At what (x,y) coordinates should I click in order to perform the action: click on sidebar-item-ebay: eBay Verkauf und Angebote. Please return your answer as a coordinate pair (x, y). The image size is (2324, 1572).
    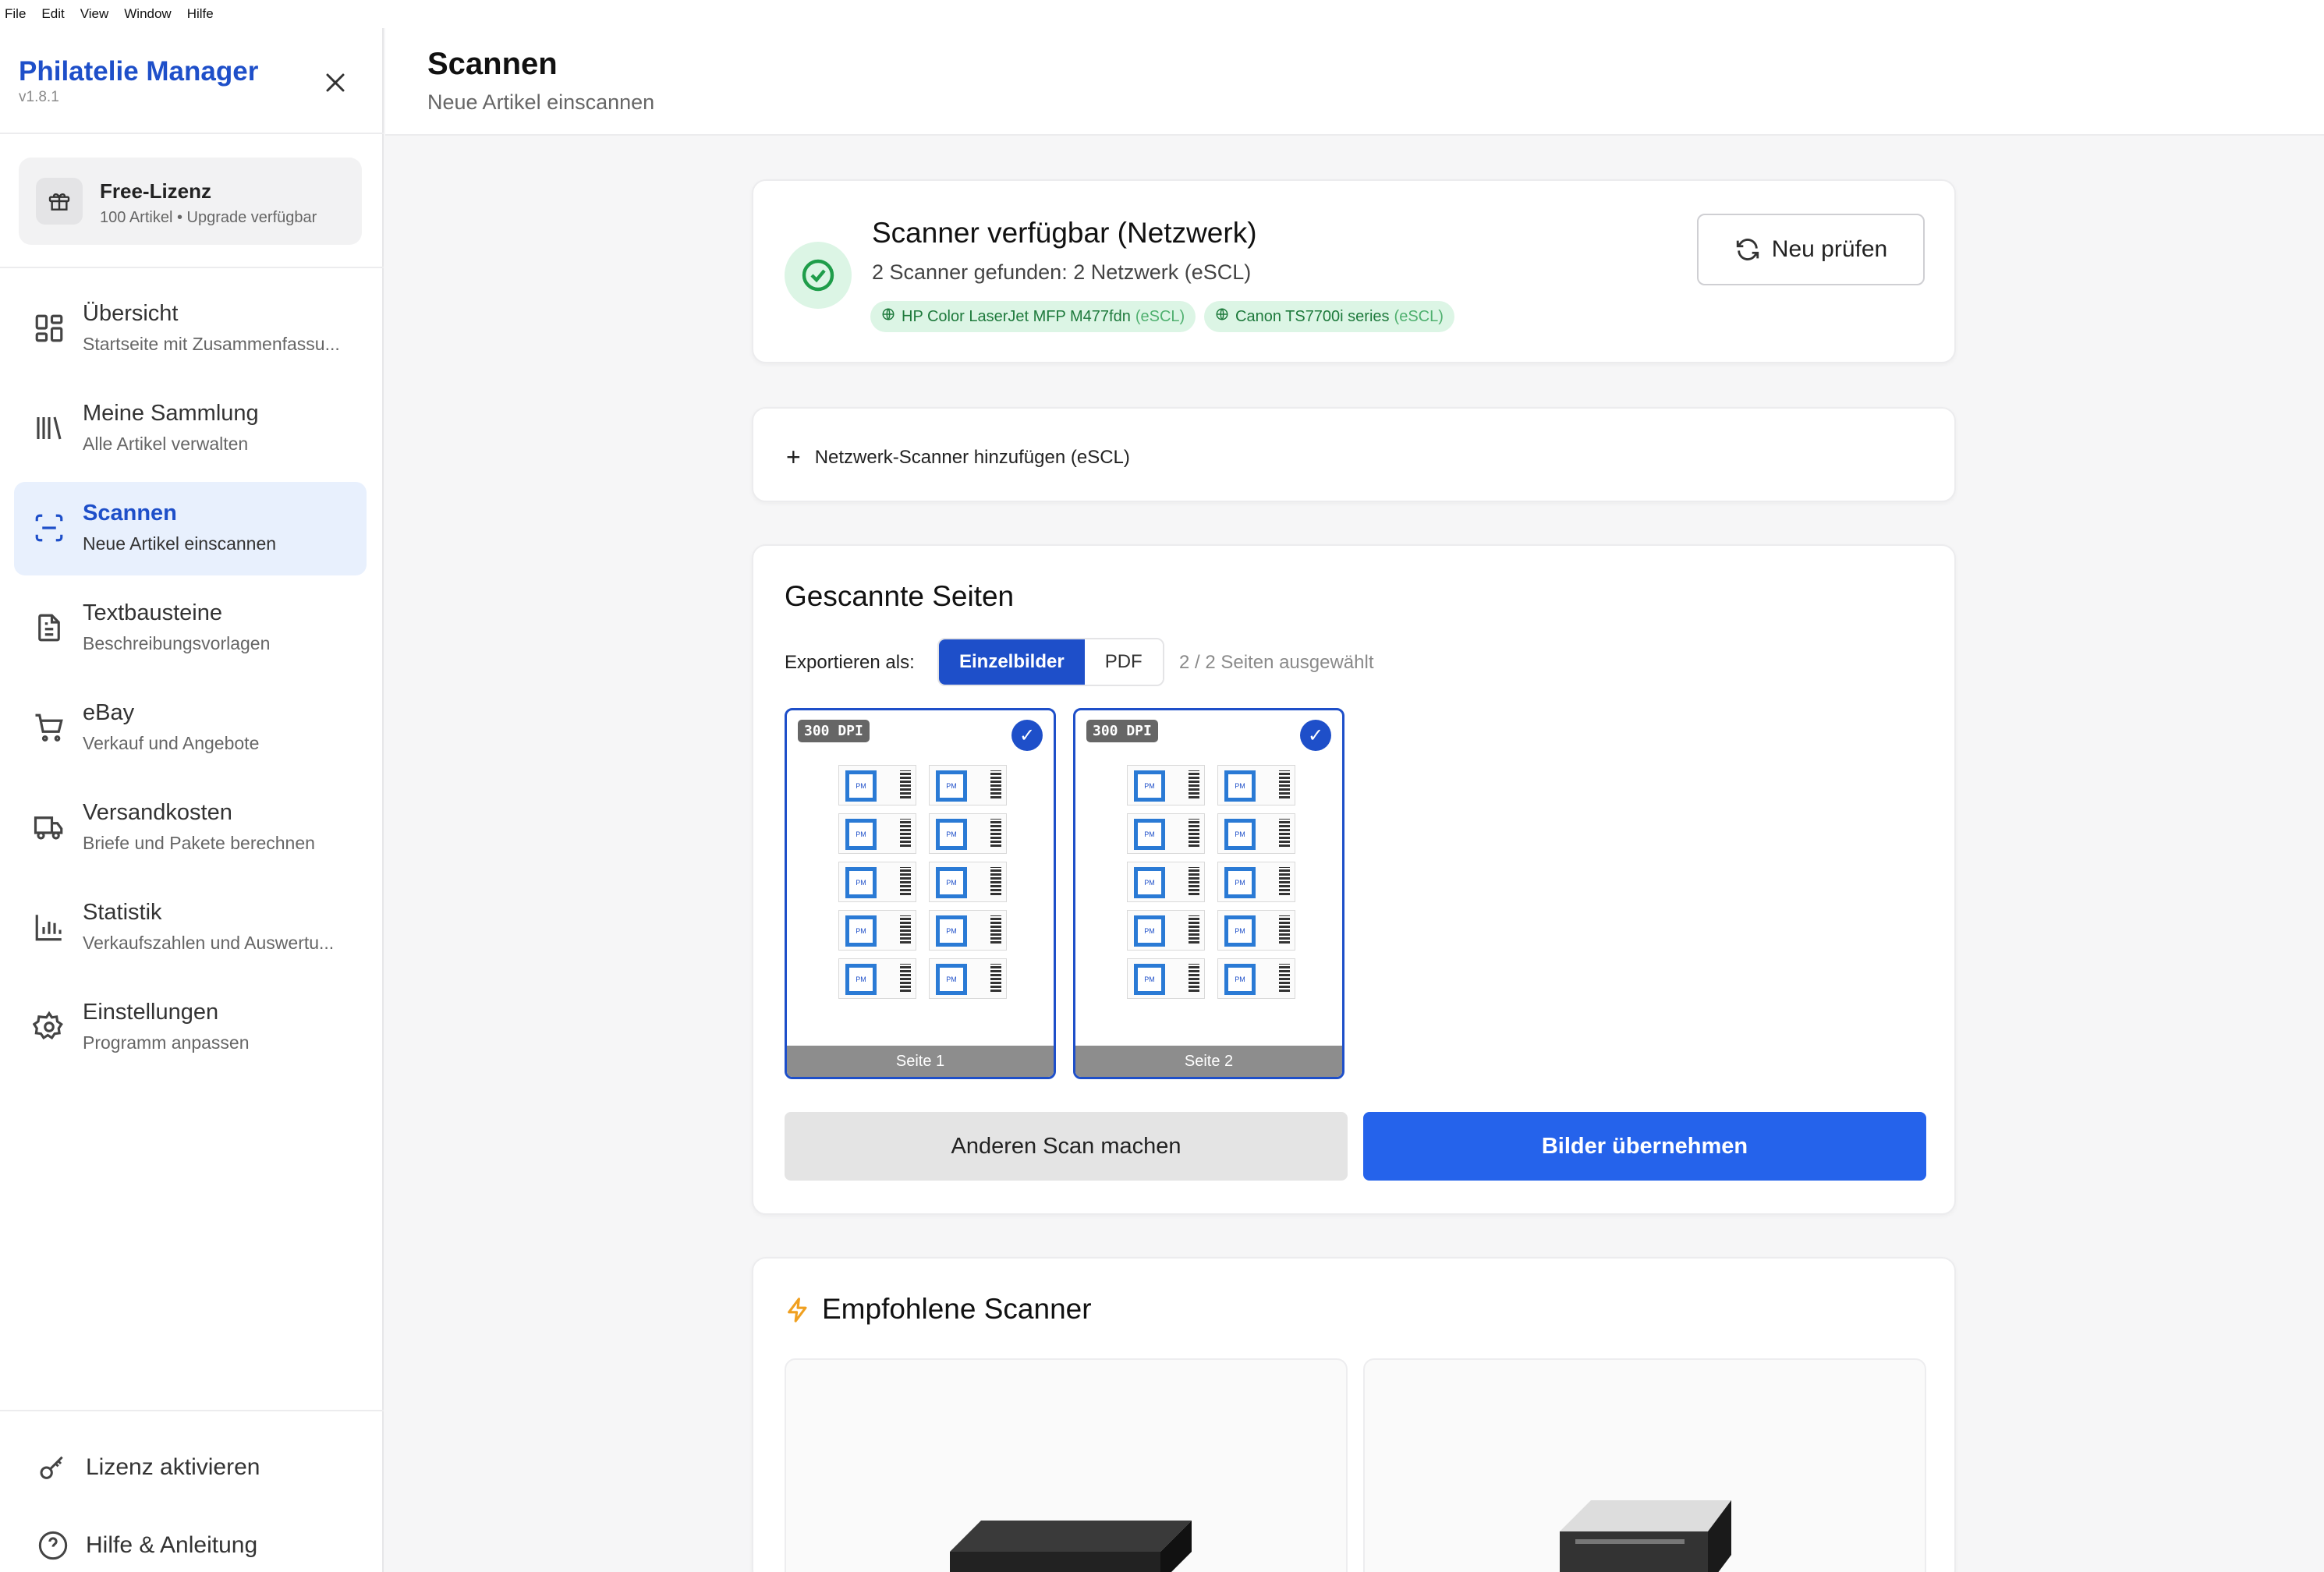
    Looking at the image, I should click on (190, 728).